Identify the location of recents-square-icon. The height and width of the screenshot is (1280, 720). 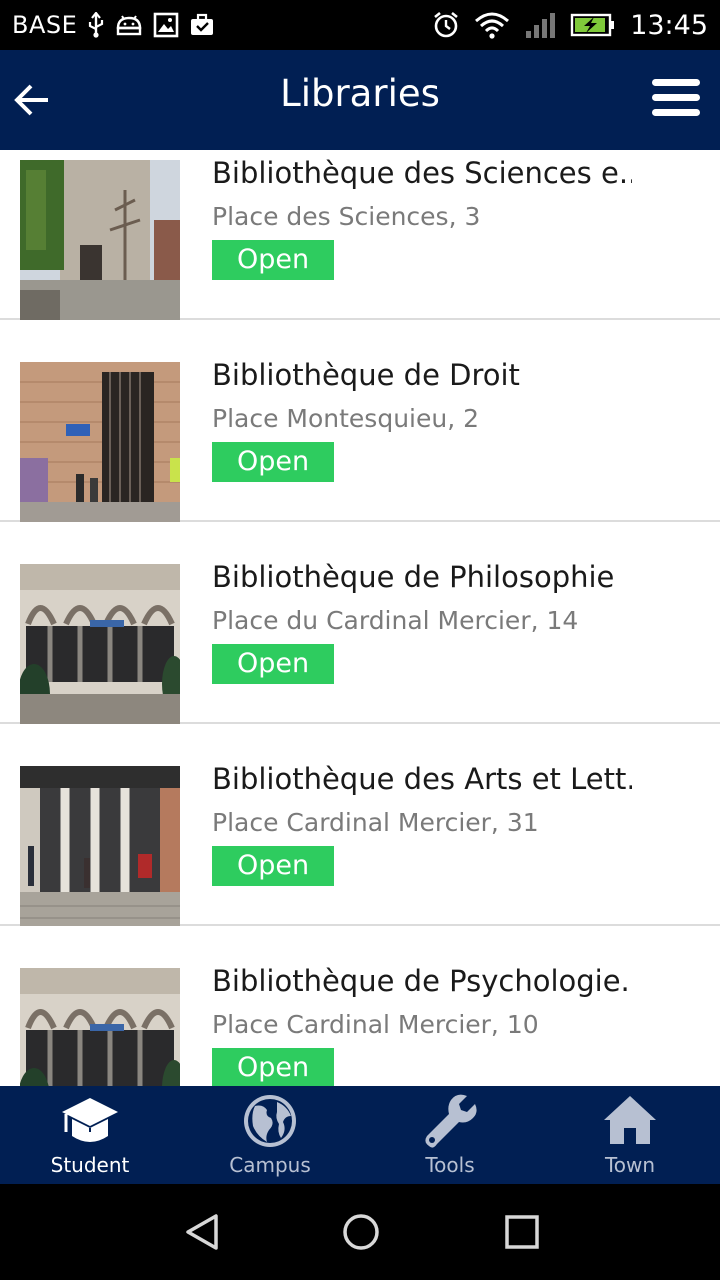
(522, 1232).